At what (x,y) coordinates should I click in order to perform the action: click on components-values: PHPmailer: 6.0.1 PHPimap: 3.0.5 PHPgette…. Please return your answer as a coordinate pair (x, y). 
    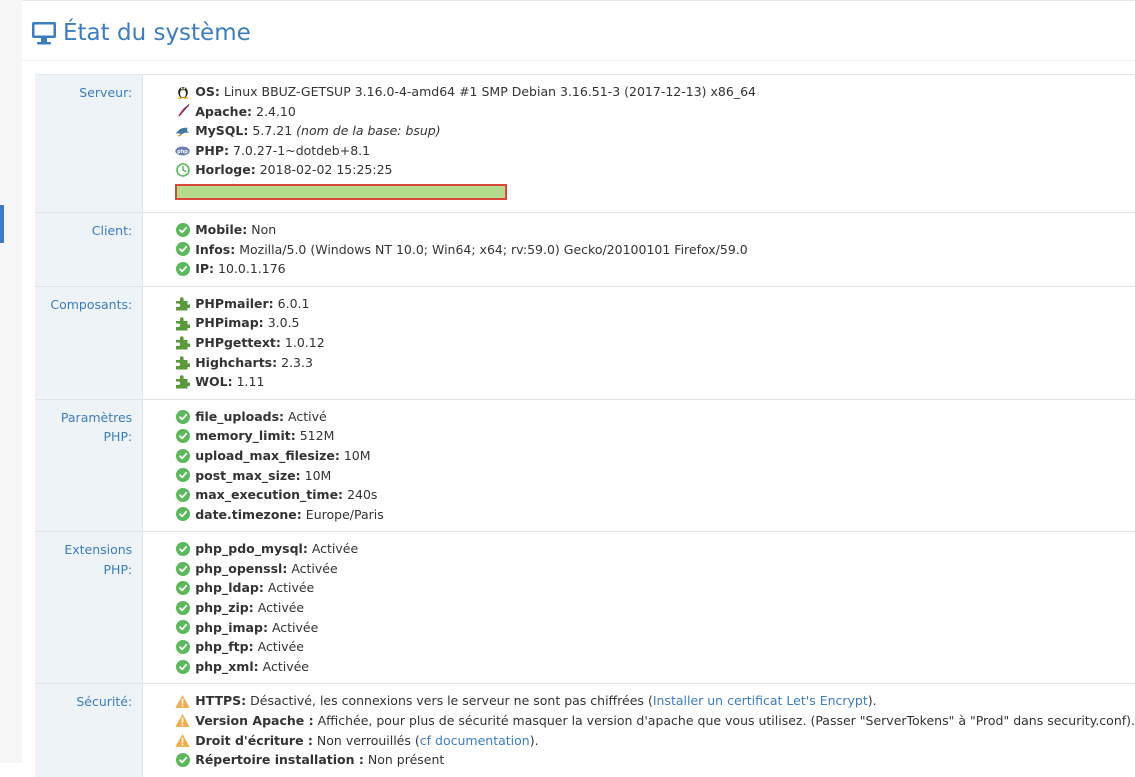
    Looking at the image, I should click on (638, 342).